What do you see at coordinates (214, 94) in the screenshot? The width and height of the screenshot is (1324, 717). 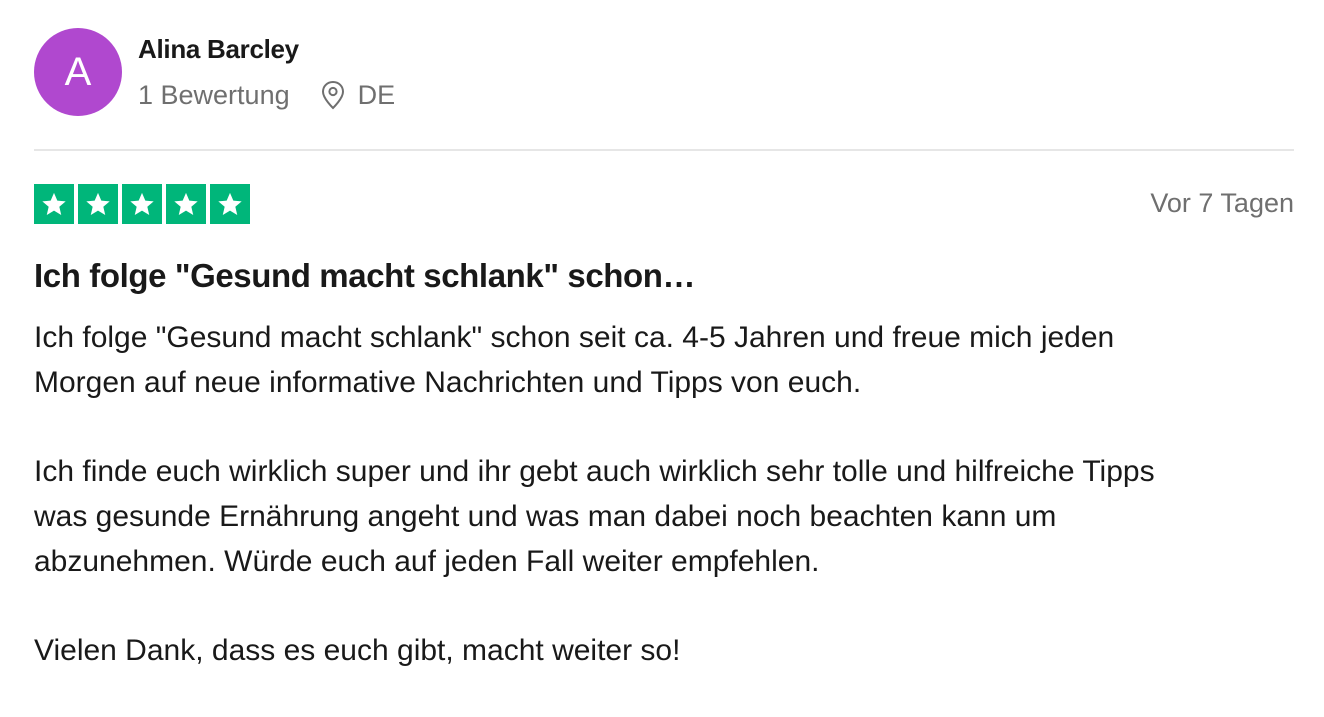 I see `review-count: 1 Bewertung` at bounding box center [214, 94].